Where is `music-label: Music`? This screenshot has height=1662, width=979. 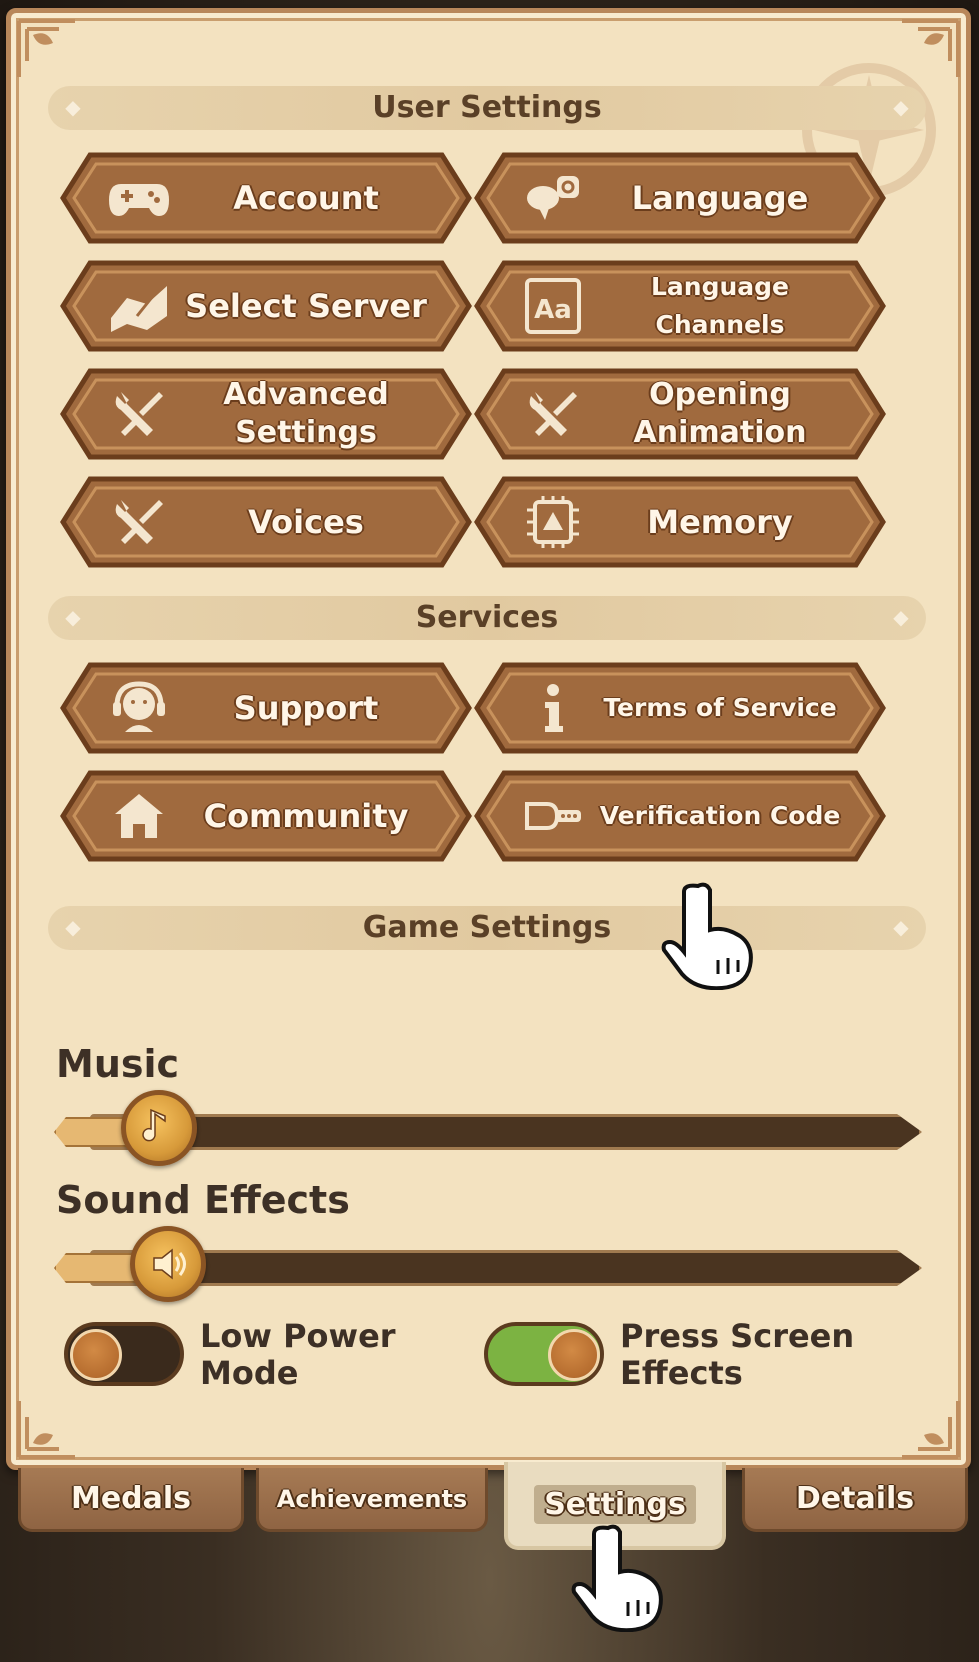
music-label: Music is located at coordinates (118, 1064).